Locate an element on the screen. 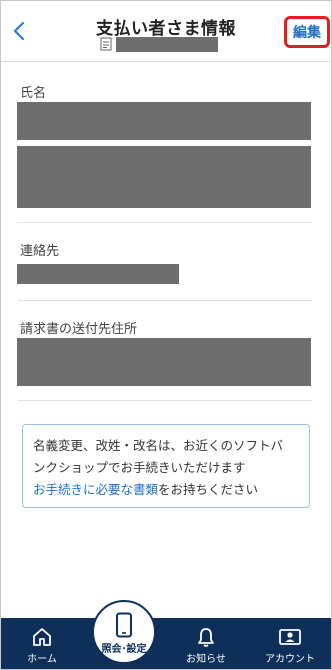 The width and height of the screenshot is (332, 670). tab-notifications-label: お知らせ is located at coordinates (206, 659).